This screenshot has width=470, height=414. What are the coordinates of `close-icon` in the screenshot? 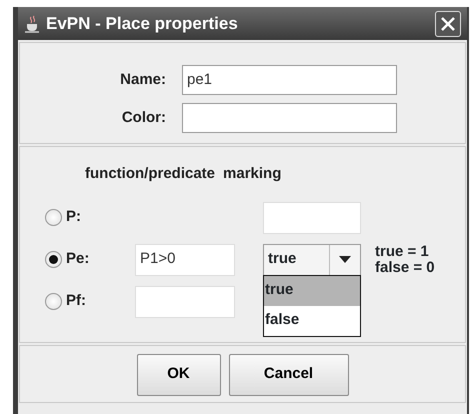 It's located at (448, 24).